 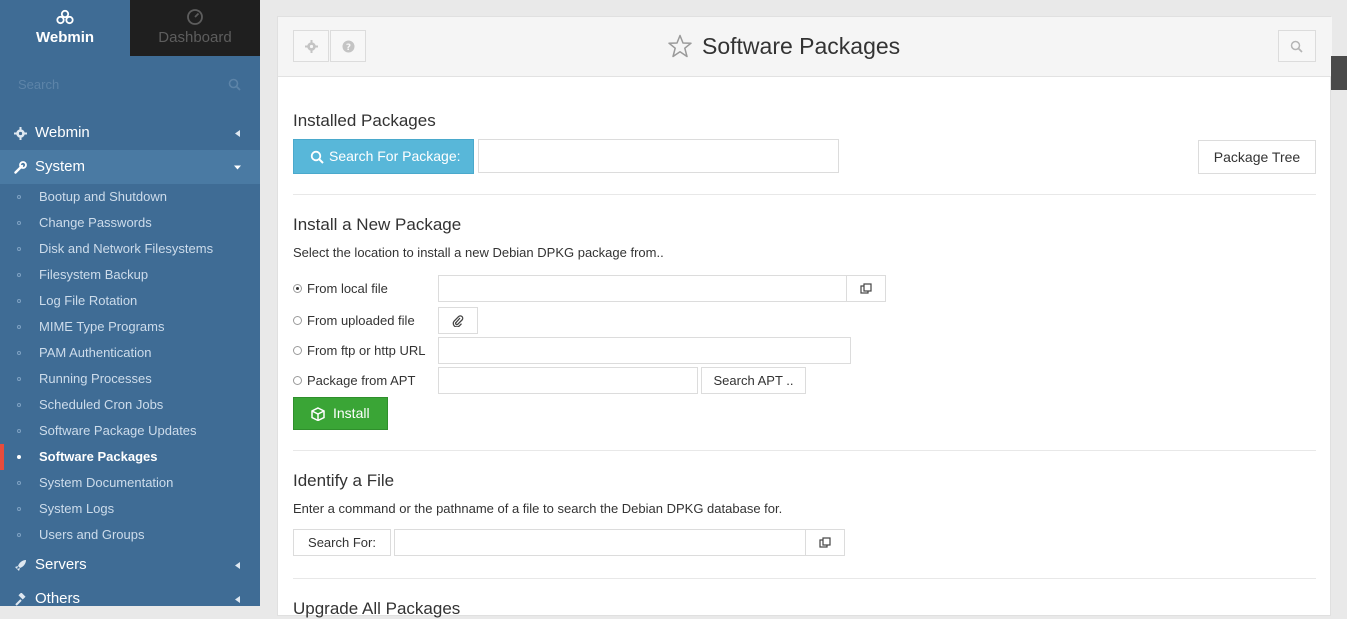 What do you see at coordinates (103, 196) in the screenshot?
I see `sidebar-item-label: Bootup and Shutdown` at bounding box center [103, 196].